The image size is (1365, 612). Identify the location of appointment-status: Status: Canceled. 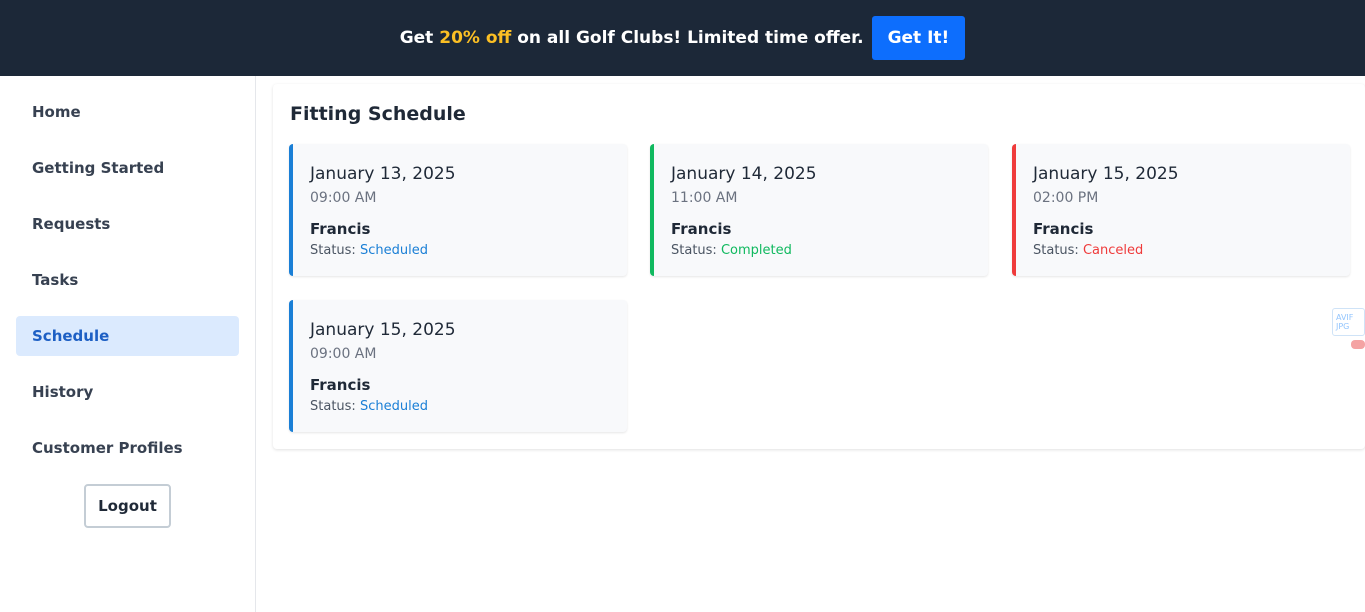
(1088, 250).